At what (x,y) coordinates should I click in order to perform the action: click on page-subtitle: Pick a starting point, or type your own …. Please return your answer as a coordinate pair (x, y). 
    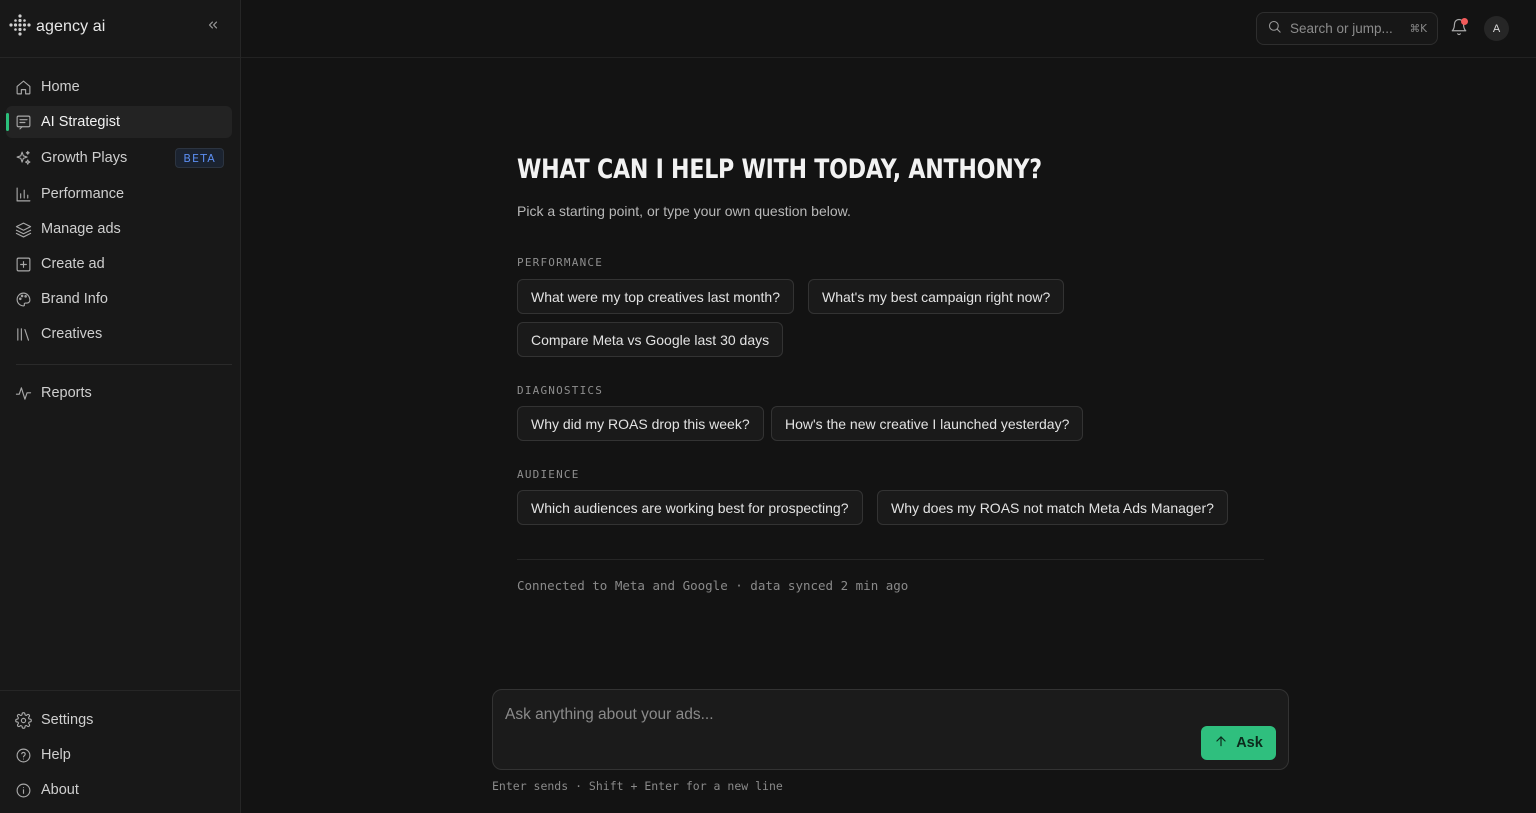
    Looking at the image, I should click on (684, 211).